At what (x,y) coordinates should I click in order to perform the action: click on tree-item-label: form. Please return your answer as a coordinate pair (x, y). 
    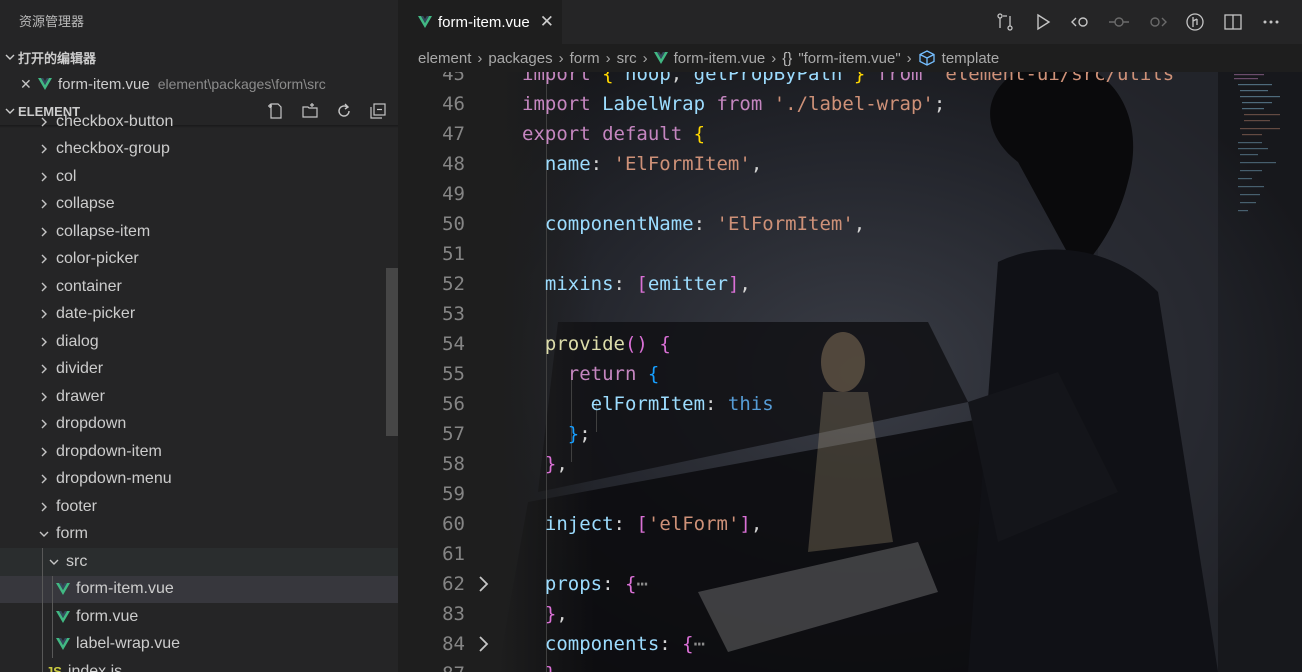
    Looking at the image, I should click on (72, 534).